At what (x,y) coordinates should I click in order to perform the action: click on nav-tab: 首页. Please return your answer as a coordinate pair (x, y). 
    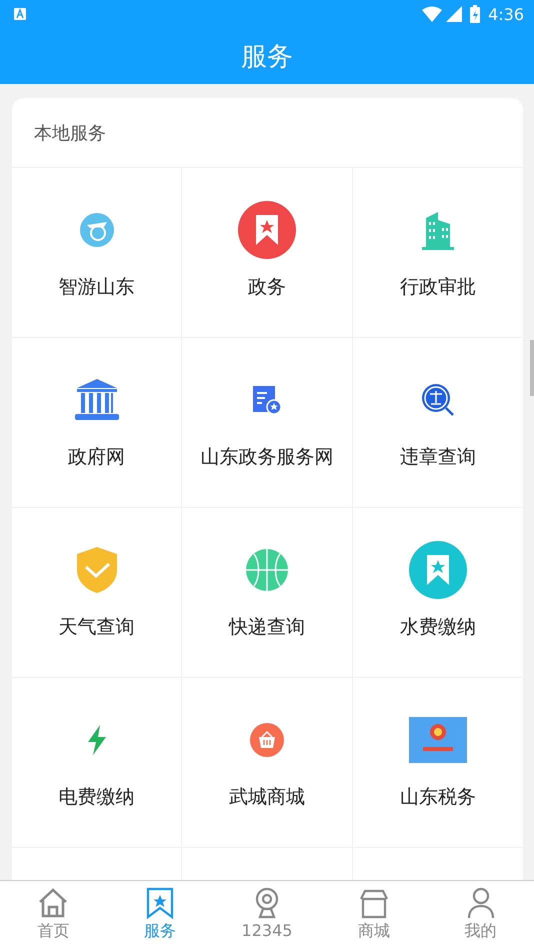
    Looking at the image, I should click on (53, 915).